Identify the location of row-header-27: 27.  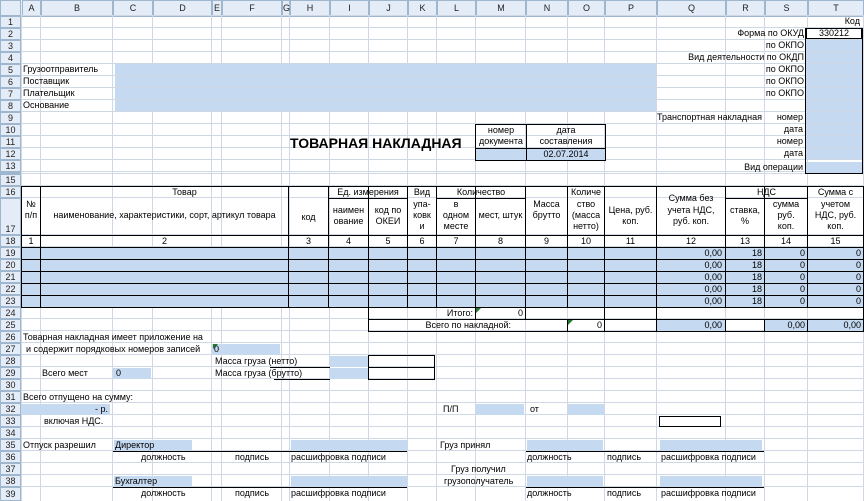
(10, 349).